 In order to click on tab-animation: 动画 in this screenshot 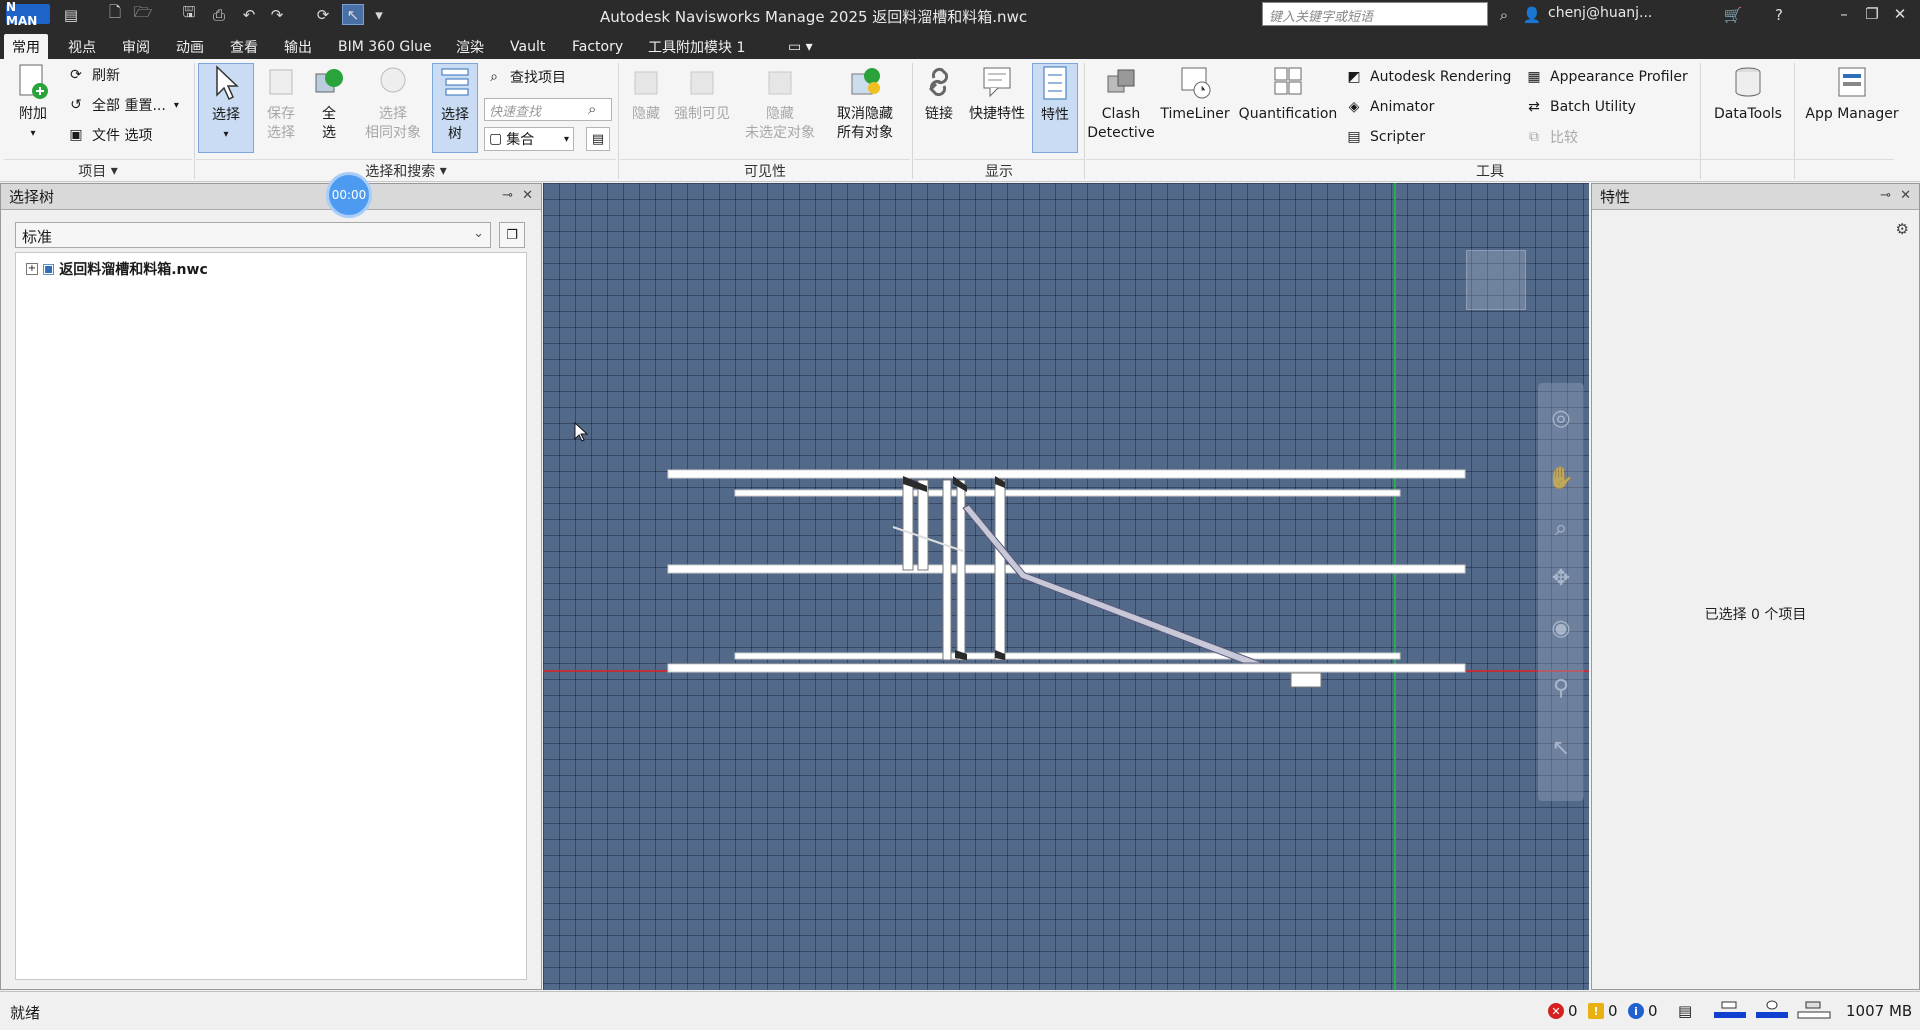, I will do `click(190, 46)`.